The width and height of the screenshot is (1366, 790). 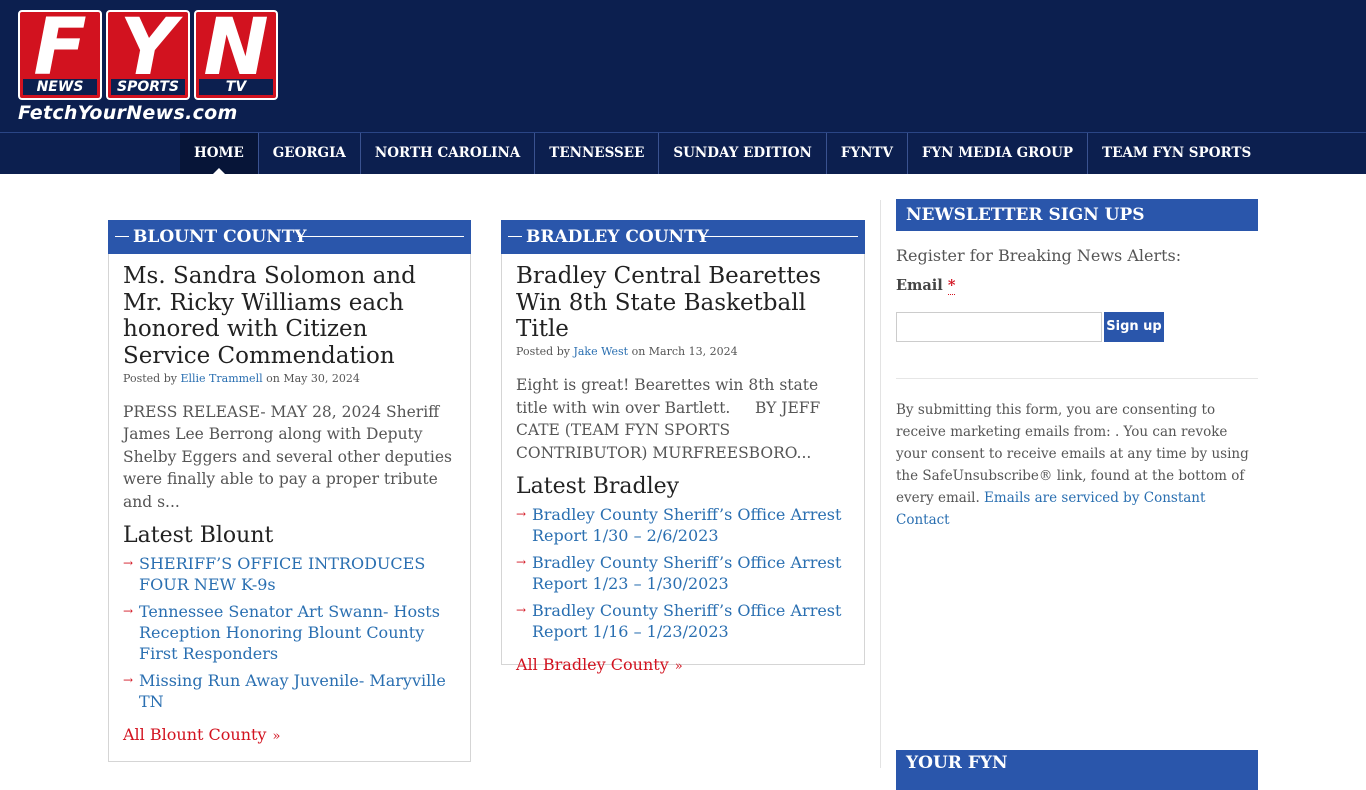 I want to click on latest-heading: Latest Blount, so click(x=198, y=536).